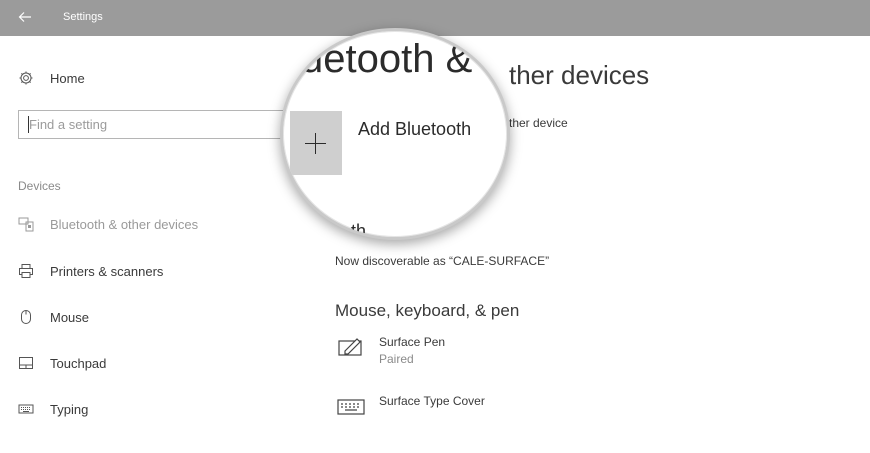 This screenshot has height=453, width=870. Describe the element at coordinates (359, 230) in the screenshot. I see `magnified-fragment: th` at that location.